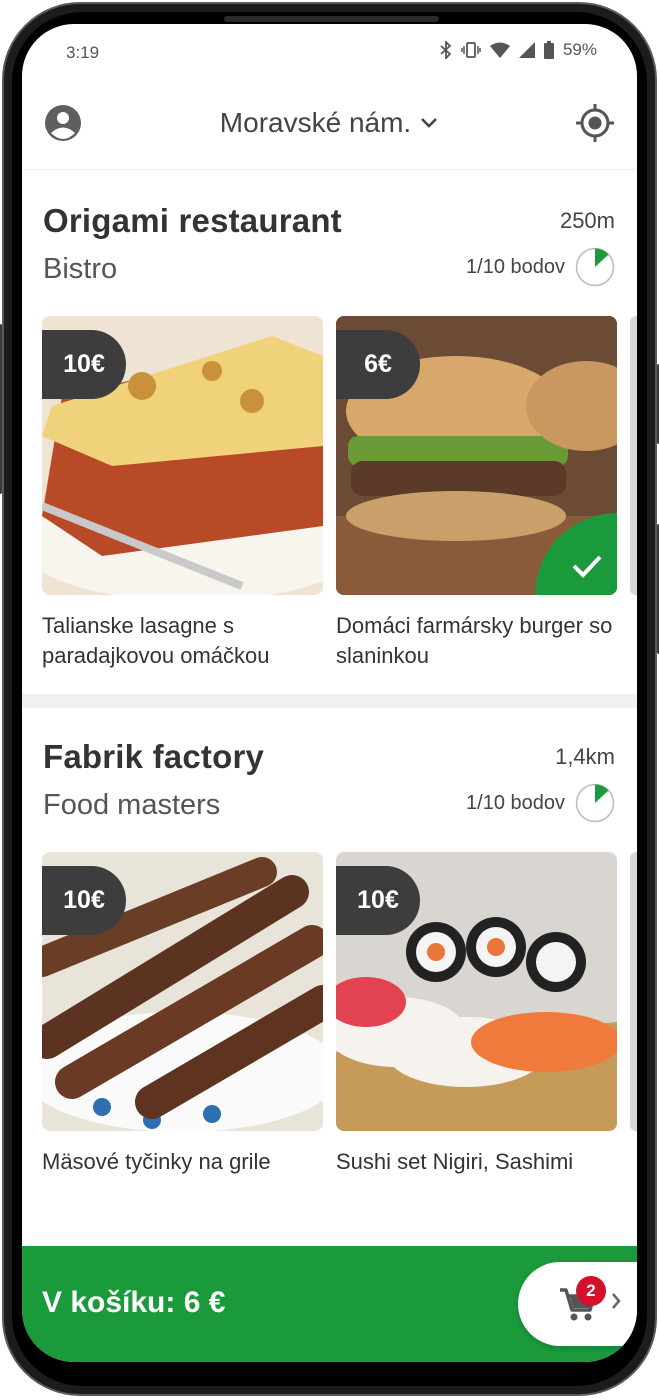  I want to click on cart-bar: V košíku: 6 € 2, so click(329, 1304).